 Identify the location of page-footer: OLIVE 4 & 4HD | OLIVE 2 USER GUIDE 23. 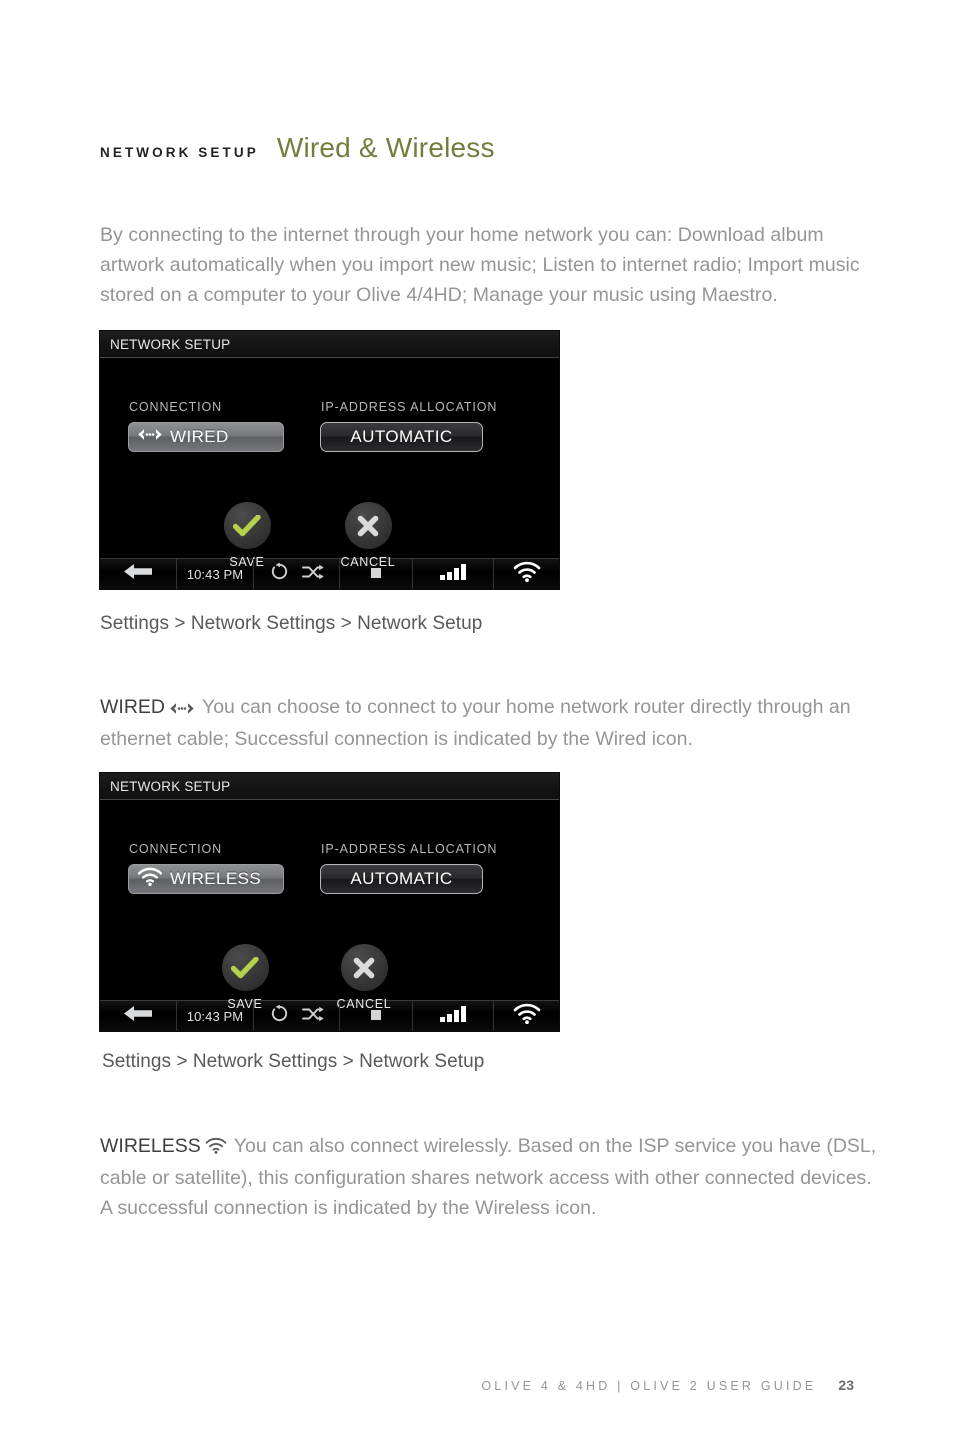
(667, 1385).